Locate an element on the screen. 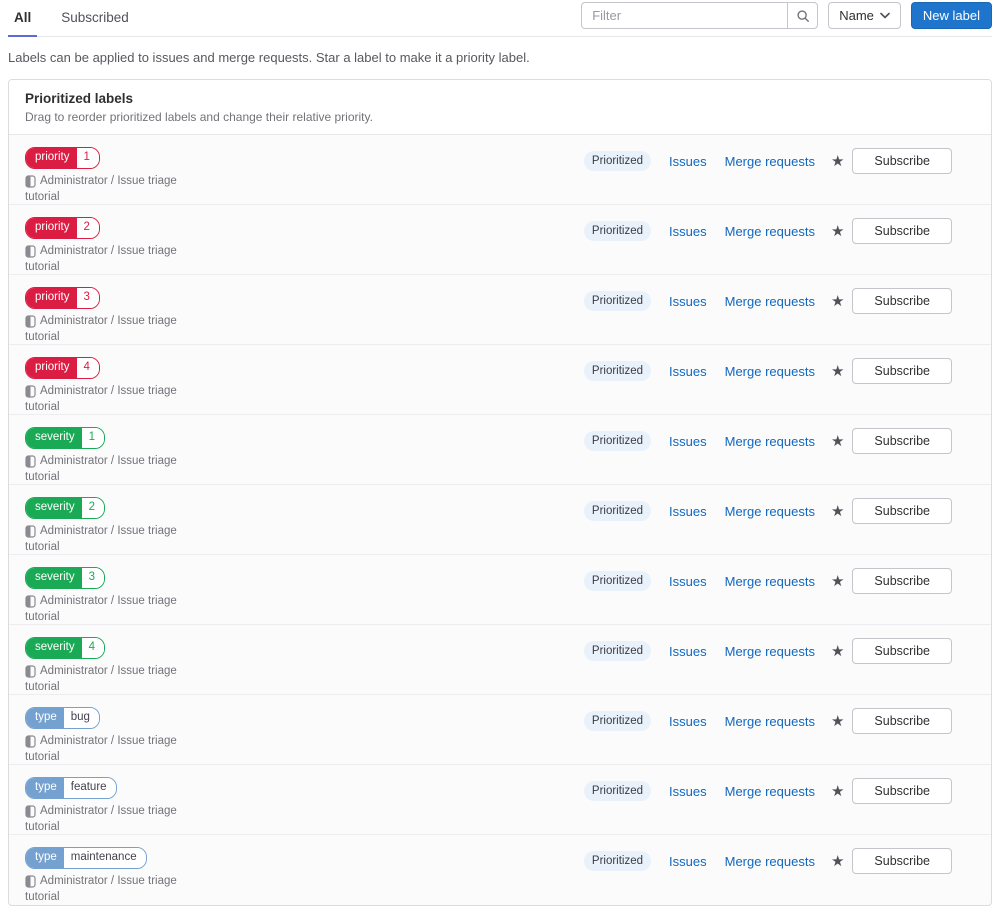 This screenshot has width=1000, height=913. scoped-label-badge: priority 4 is located at coordinates (62, 368).